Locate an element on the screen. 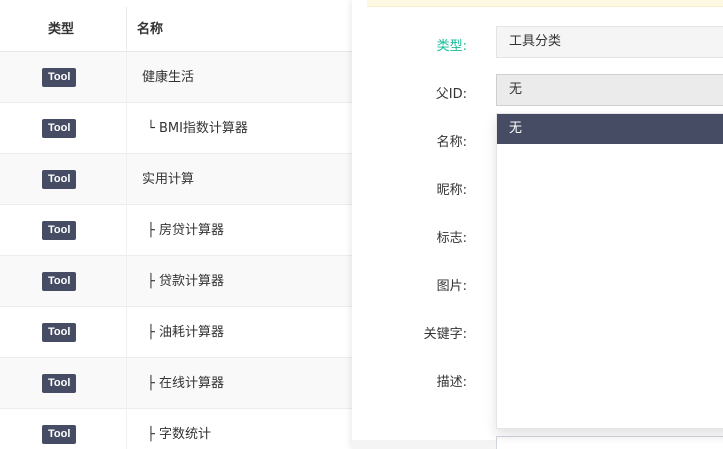  table-row: Tool ├ 房贷计算器 is located at coordinates (176, 230).